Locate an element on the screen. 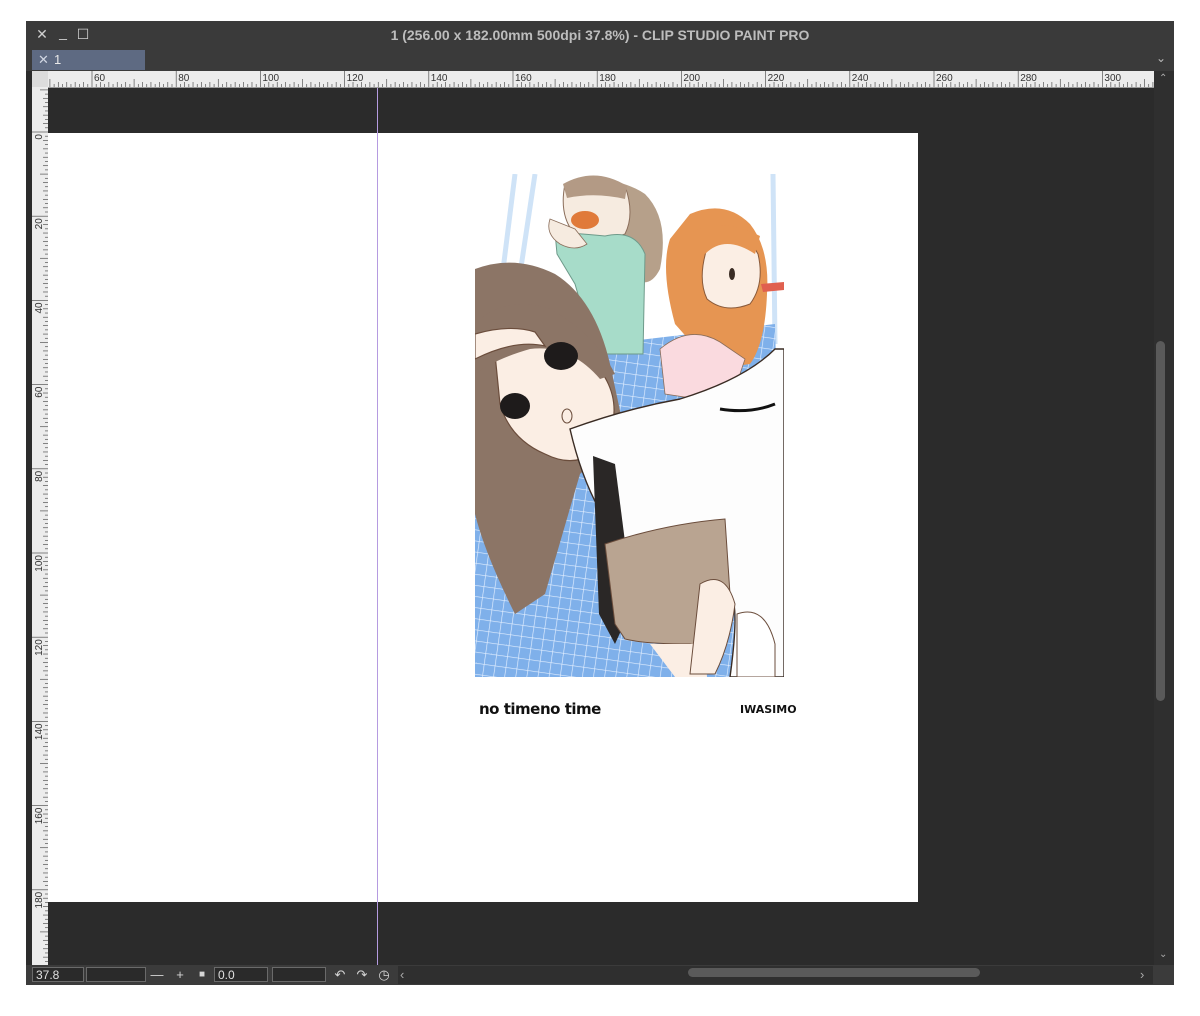  vertical-ruler: 0 20 40 60 80 100 120 140 160 180 is located at coordinates (40, 526).